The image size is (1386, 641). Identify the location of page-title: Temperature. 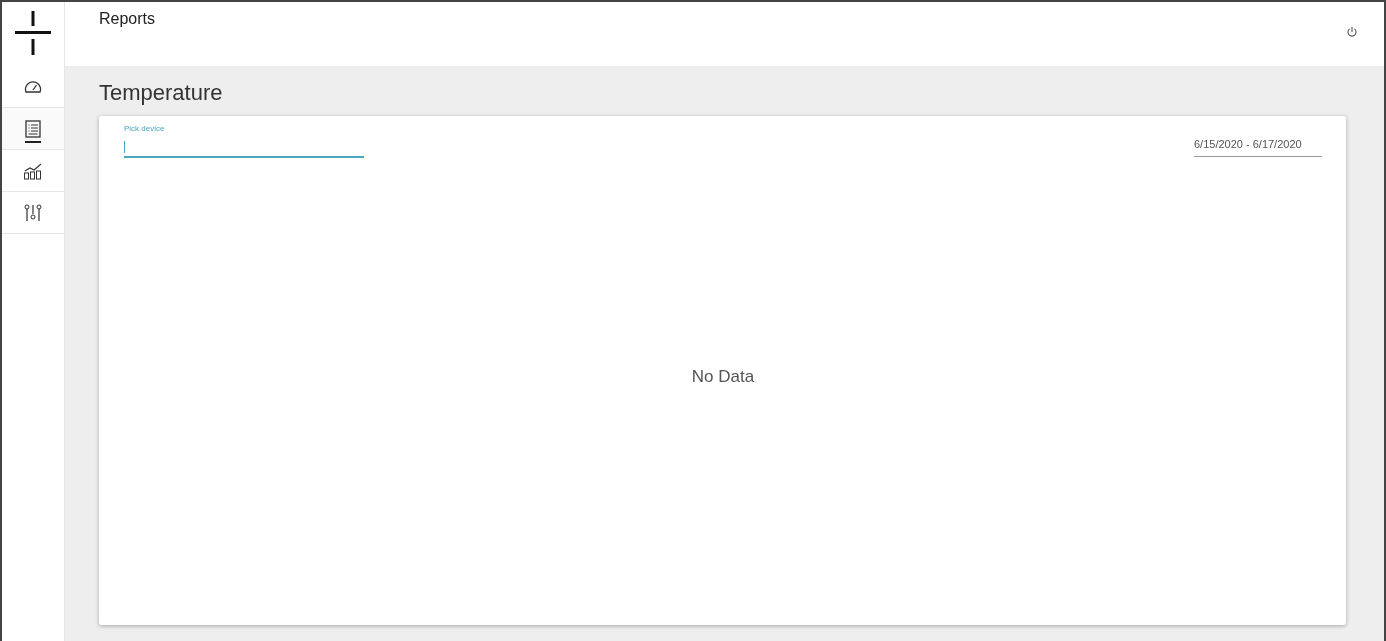
(161, 93).